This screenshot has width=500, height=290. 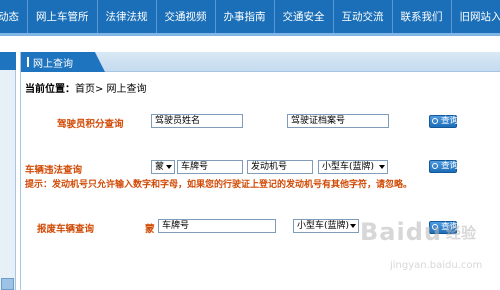 What do you see at coordinates (150, 229) in the screenshot?
I see `scrap-province: 蒙` at bounding box center [150, 229].